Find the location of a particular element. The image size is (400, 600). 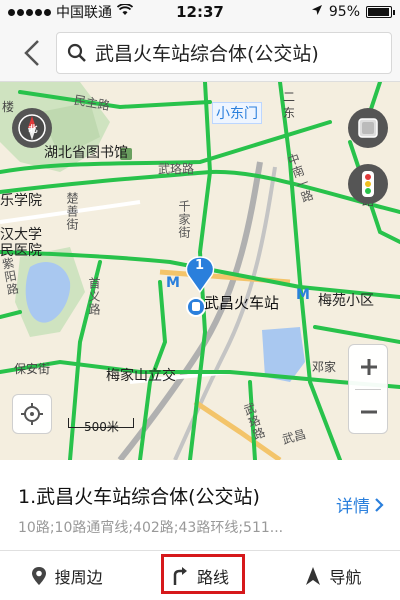

map-label: 梅苑小区 is located at coordinates (346, 301).